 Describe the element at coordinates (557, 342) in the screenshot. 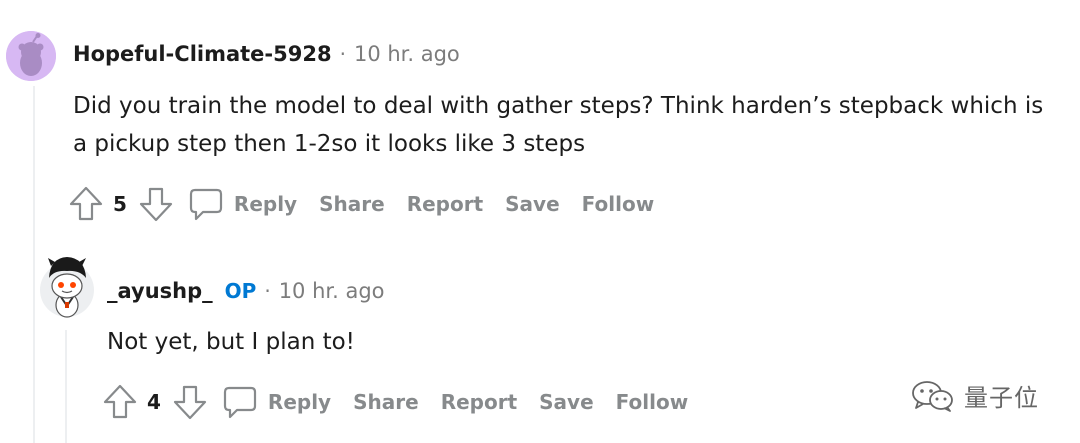

I see `comment-body: Not yet, but I plan to!` at that location.